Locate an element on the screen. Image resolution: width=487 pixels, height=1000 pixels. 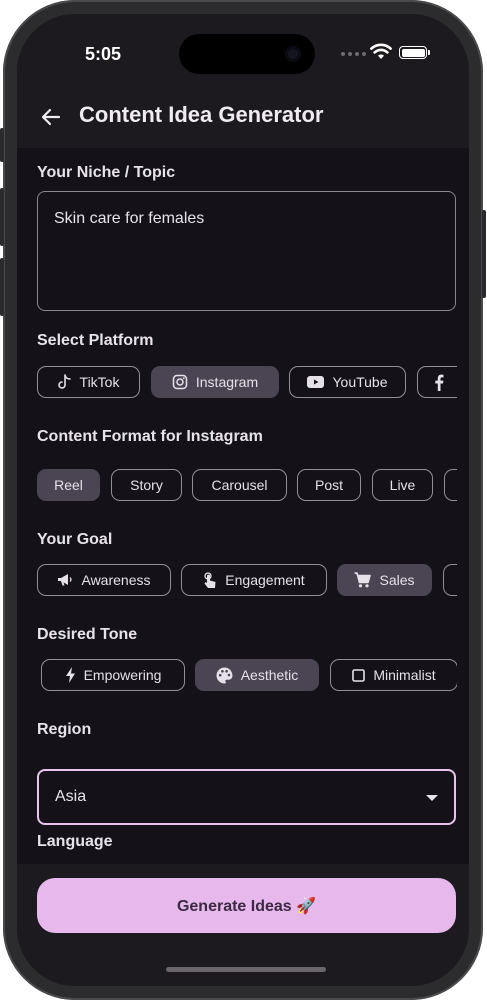
touch-icon is located at coordinates (210, 579).